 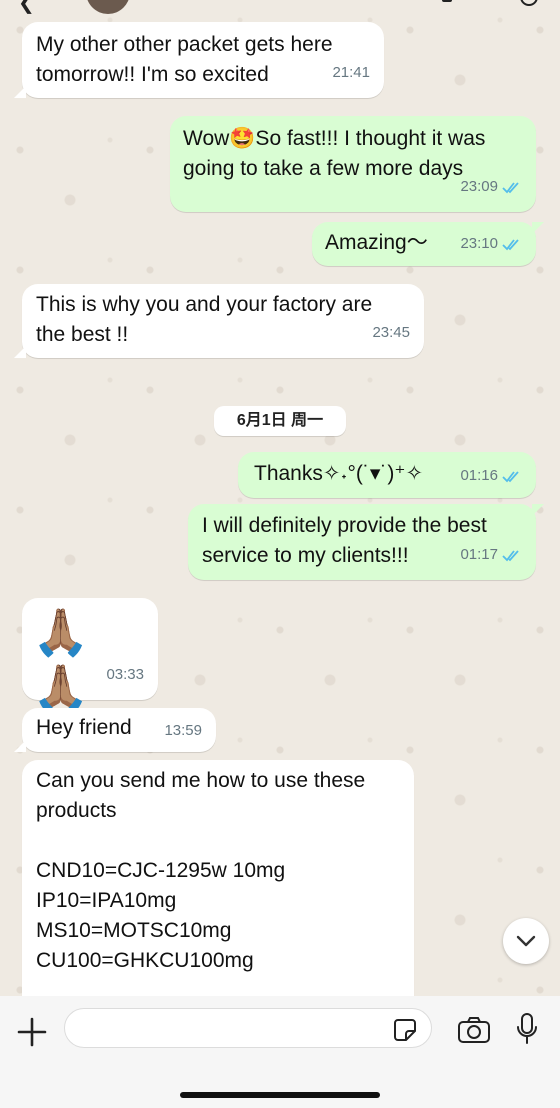 I want to click on camera-icon, so click(x=474, y=1030).